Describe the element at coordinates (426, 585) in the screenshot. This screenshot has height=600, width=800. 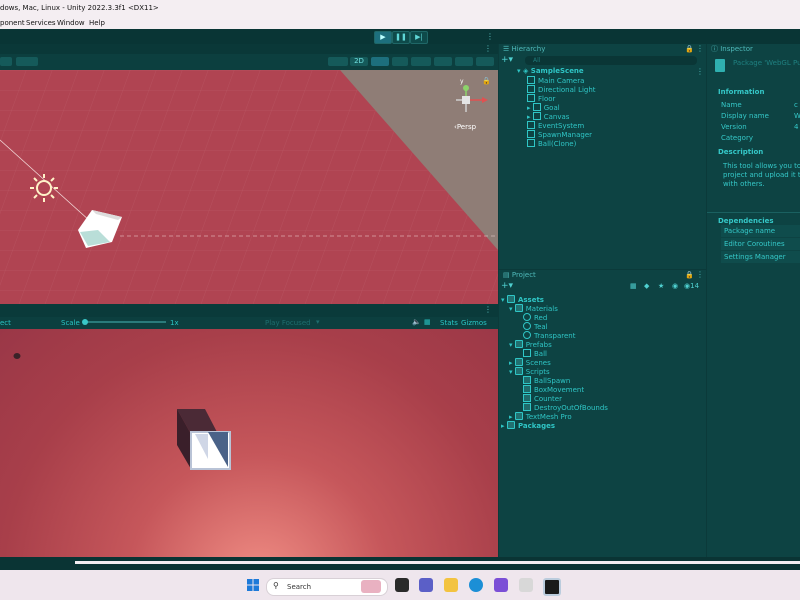
I see `teams-chat-icon` at that location.